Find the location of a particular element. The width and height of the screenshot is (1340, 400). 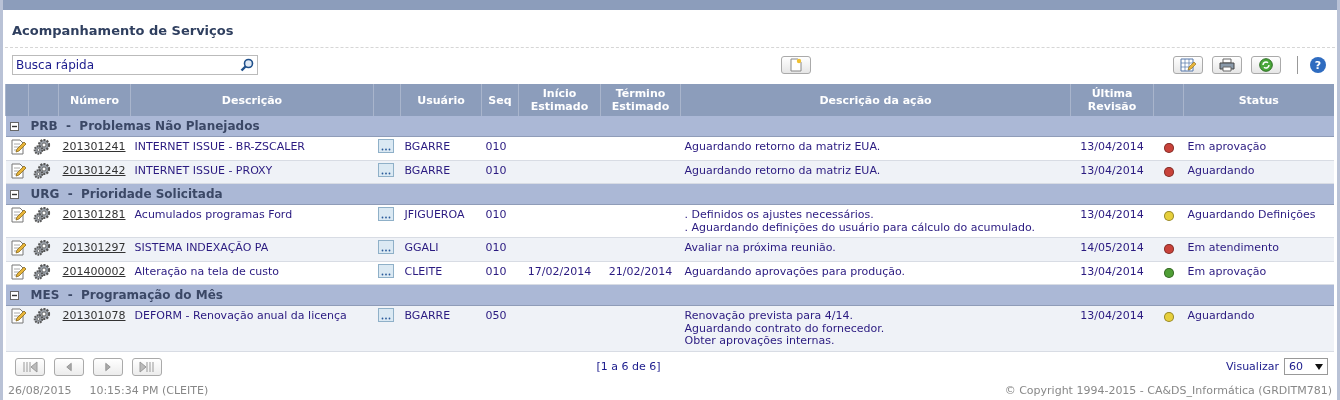

last-page-button is located at coordinates (147, 366).